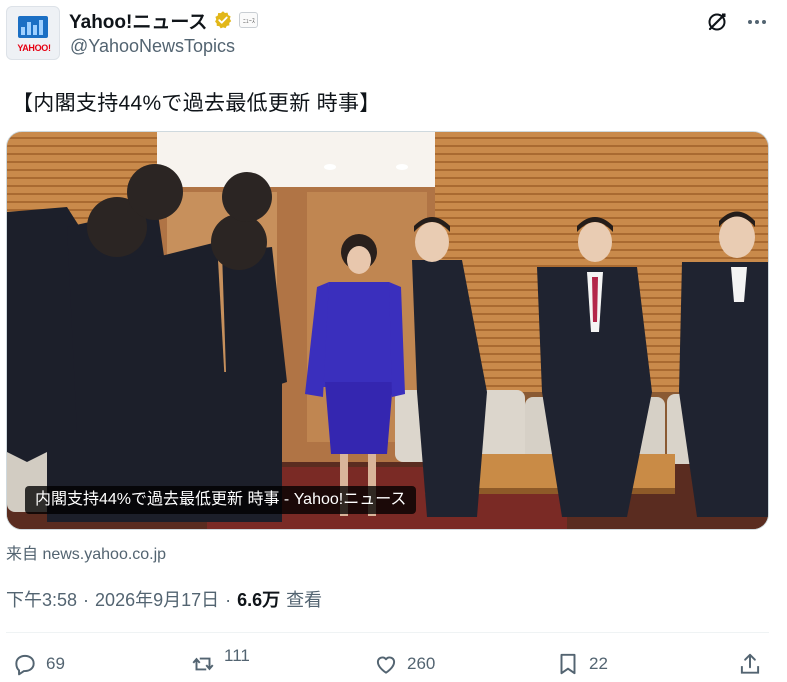  I want to click on share-button, so click(750, 664).